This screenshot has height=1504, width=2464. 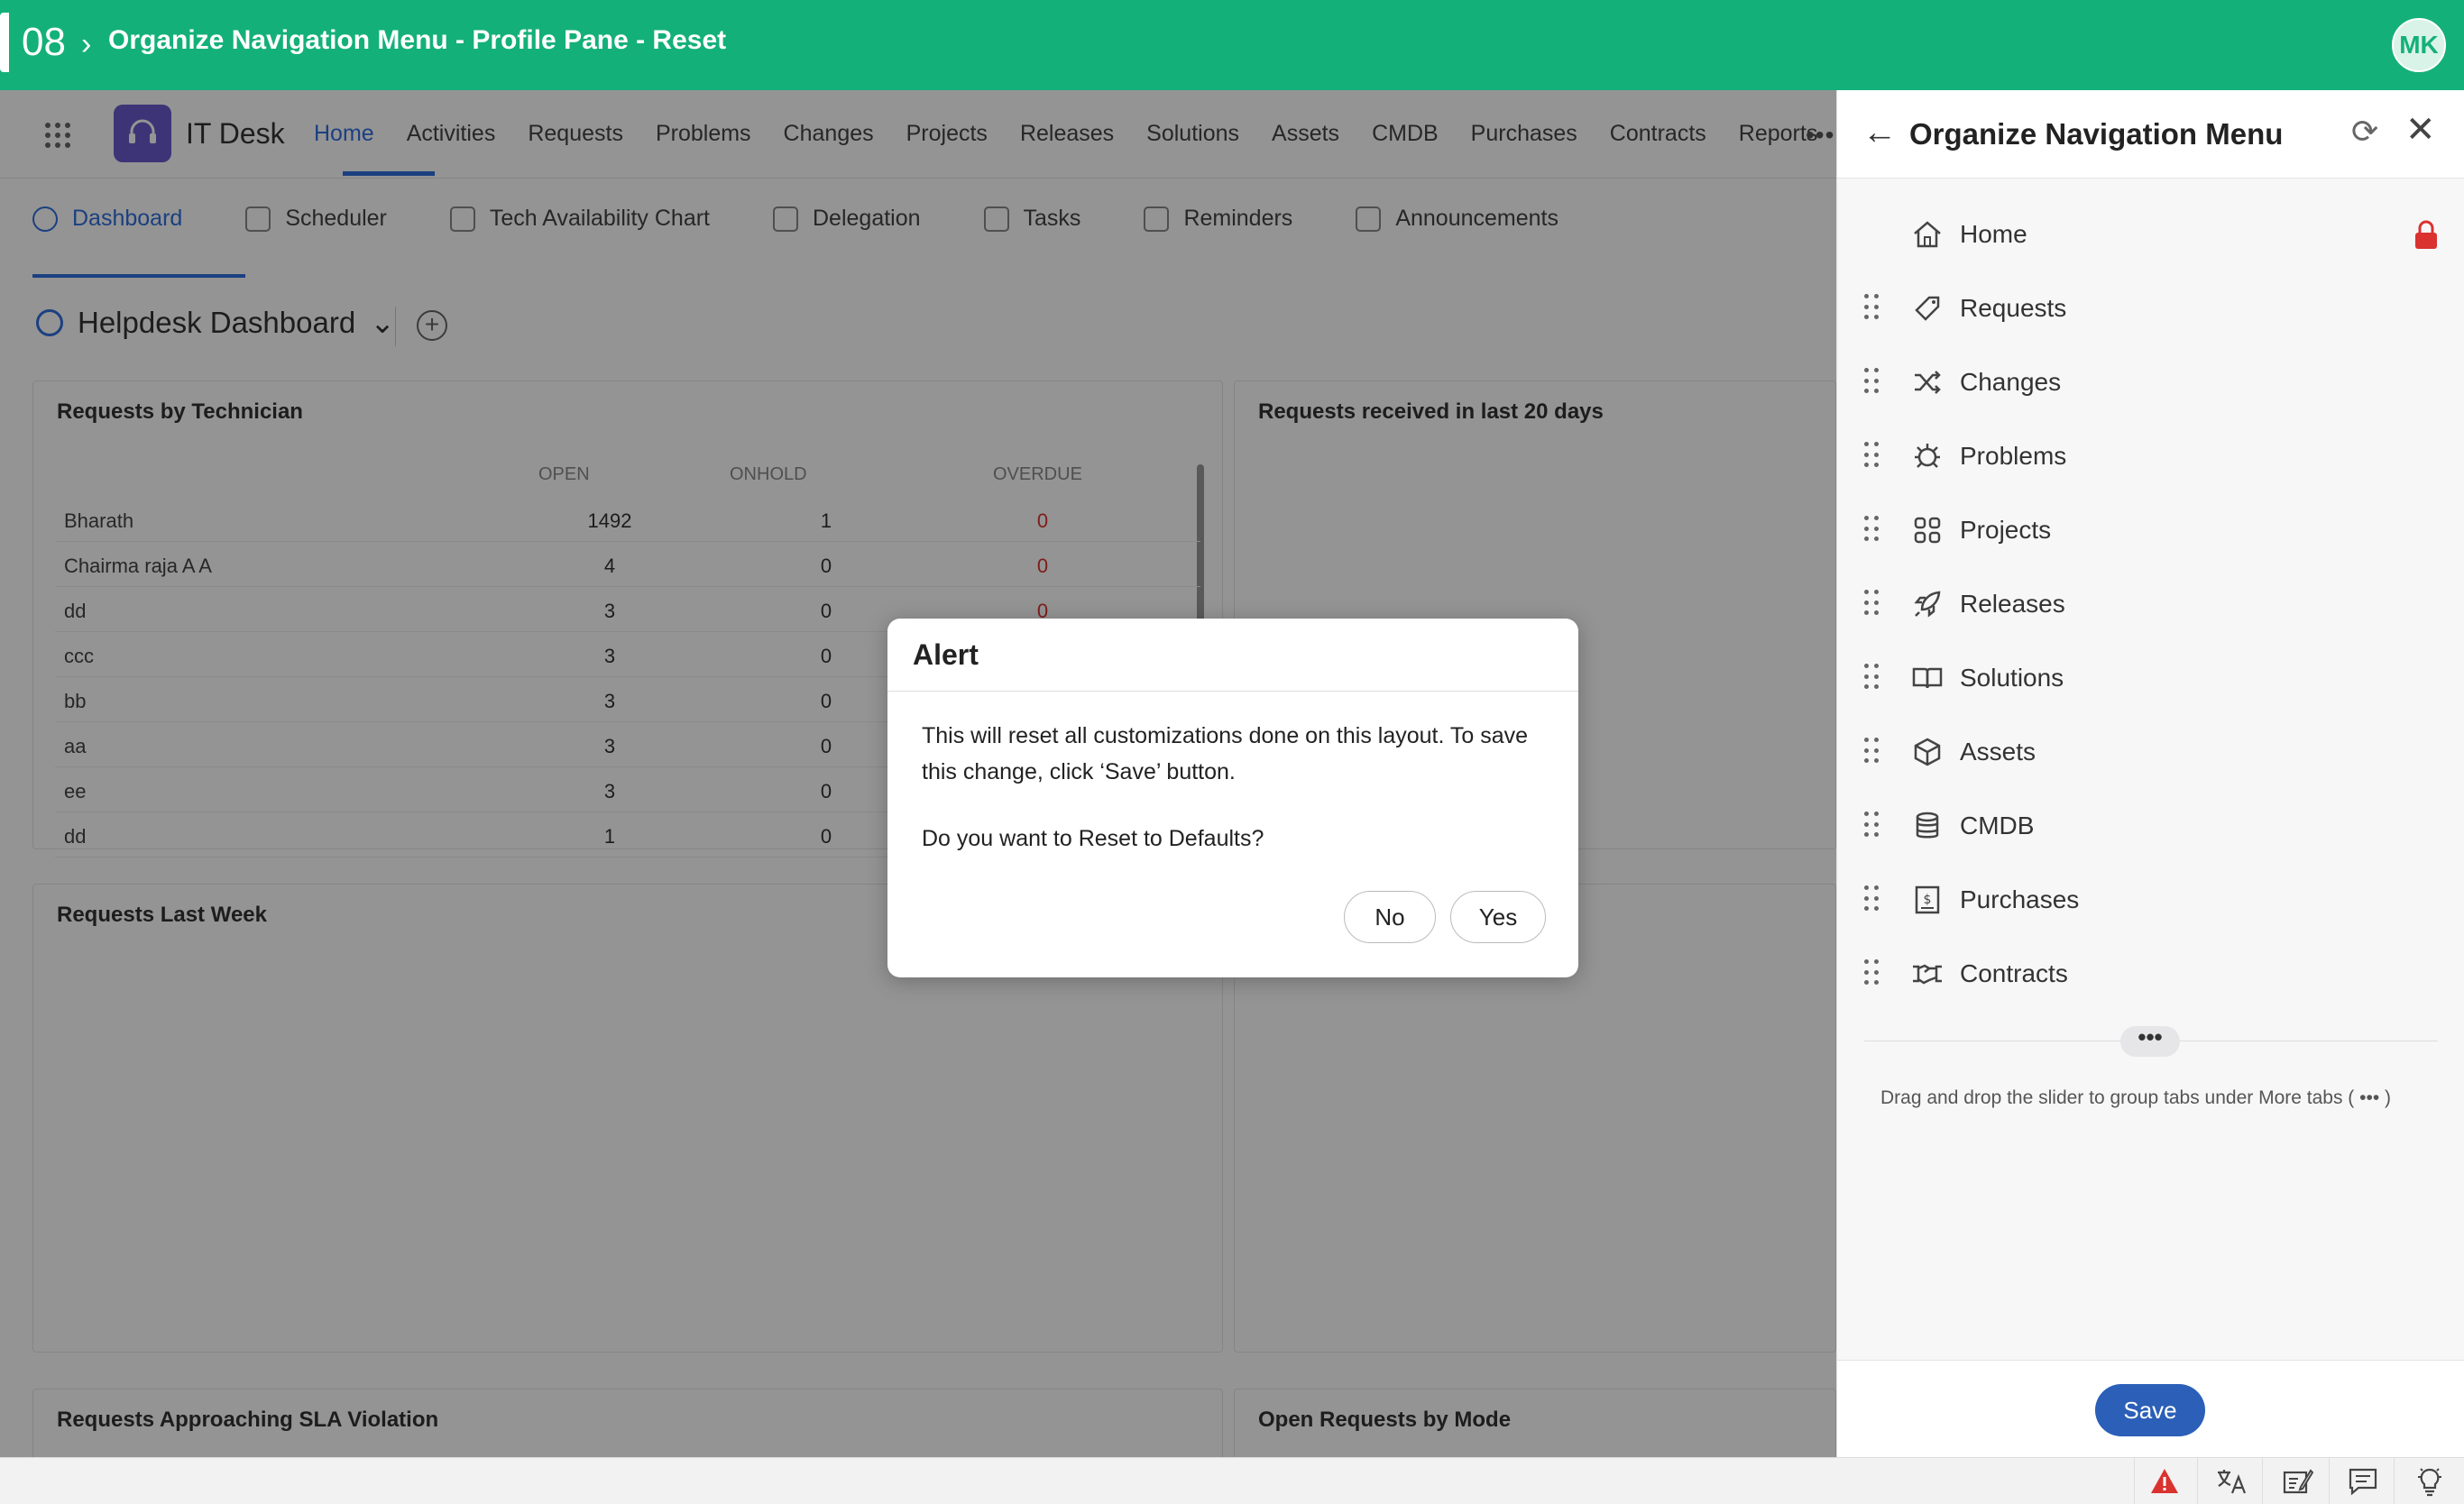 I want to click on avatar: MK, so click(x=2419, y=45).